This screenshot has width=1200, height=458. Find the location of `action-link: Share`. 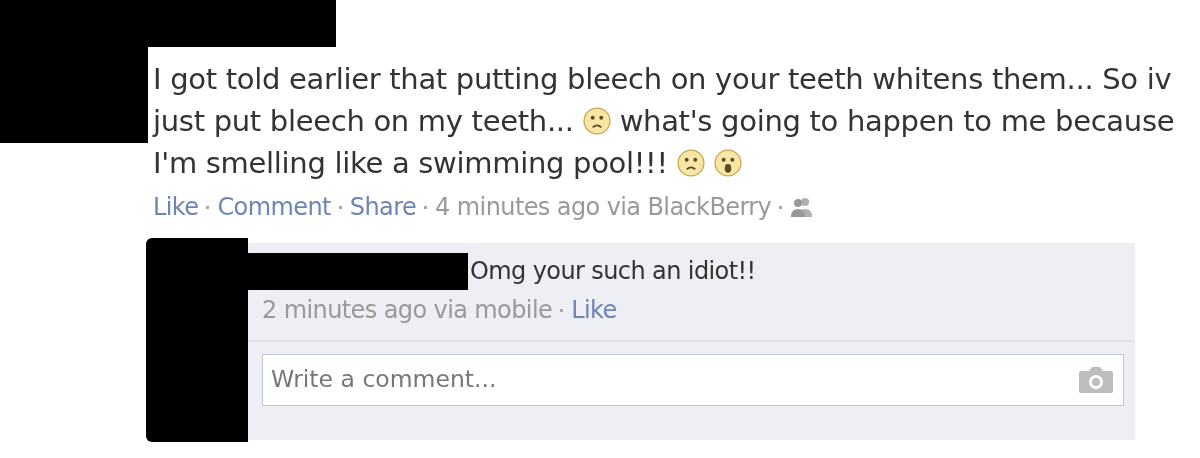

action-link: Share is located at coordinates (383, 207).